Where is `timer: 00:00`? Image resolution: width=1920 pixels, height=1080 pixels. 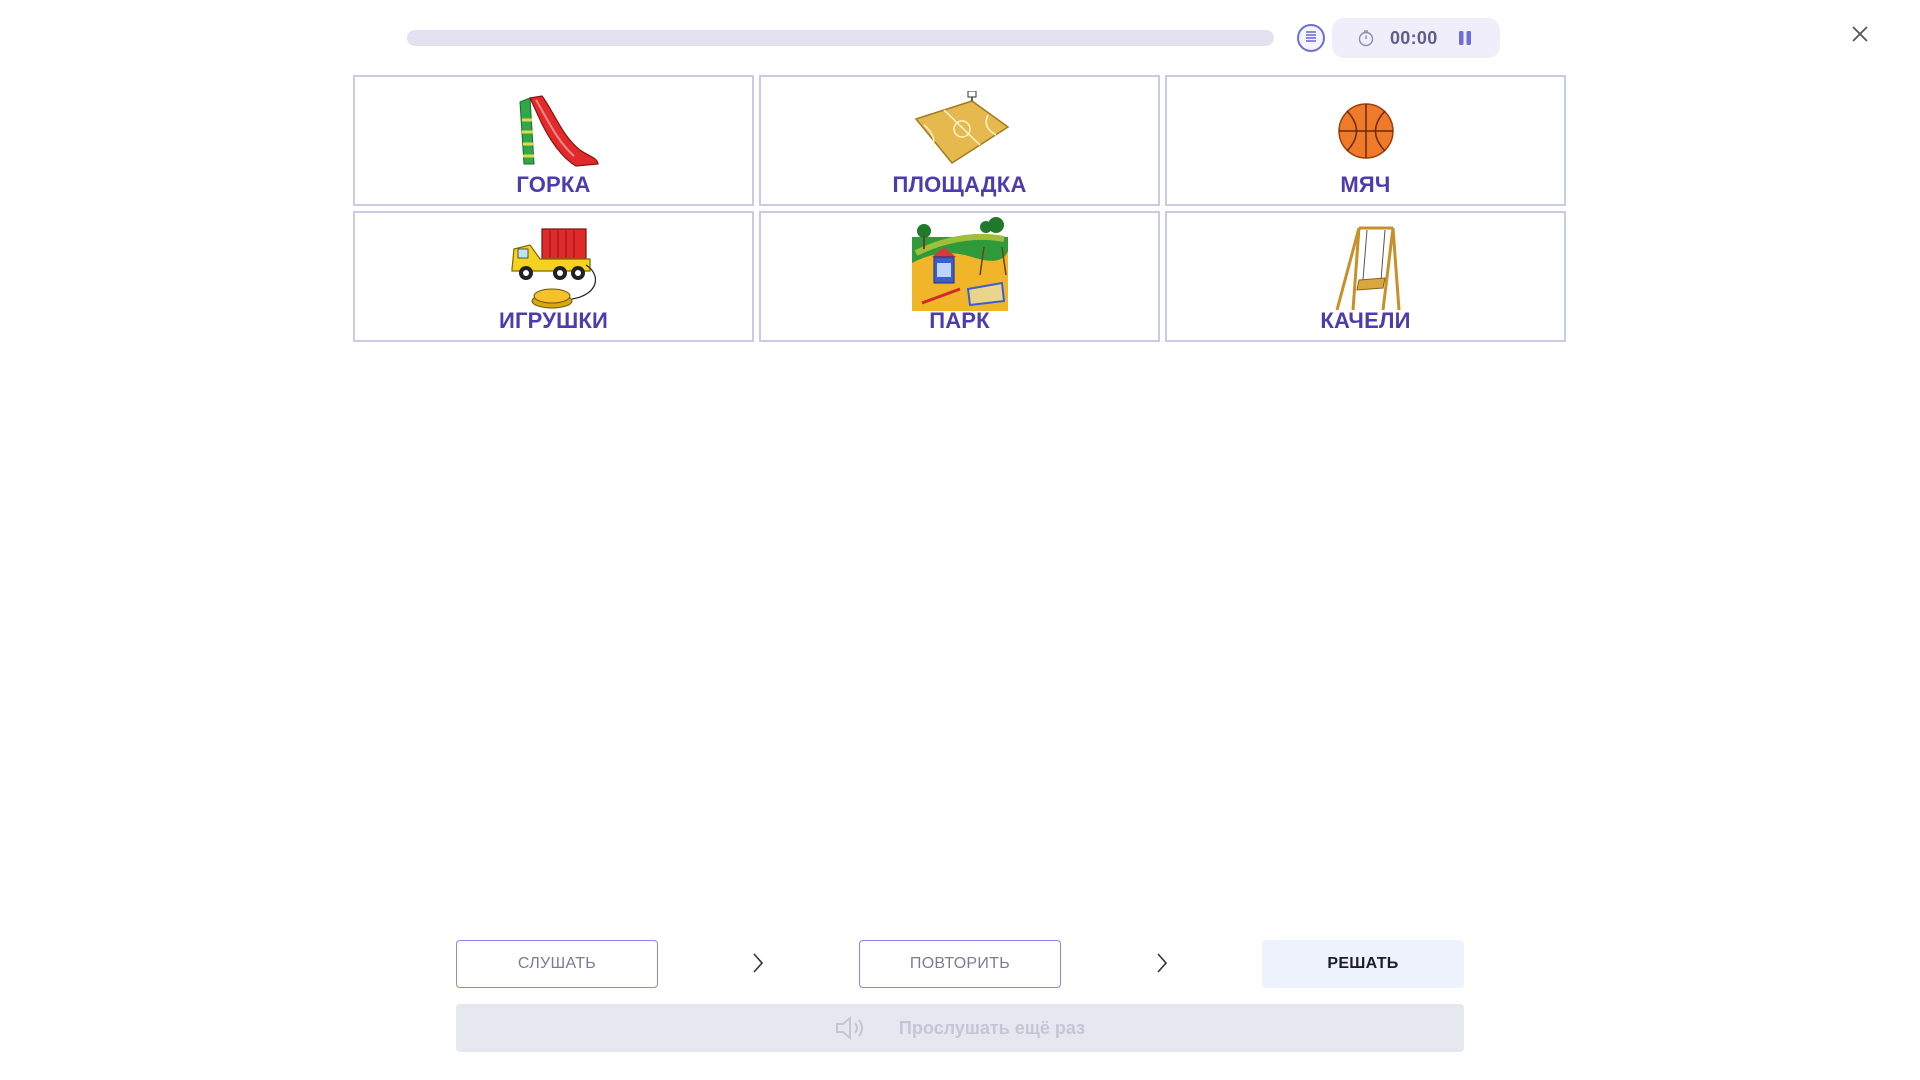
timer: 00:00 is located at coordinates (1416, 38).